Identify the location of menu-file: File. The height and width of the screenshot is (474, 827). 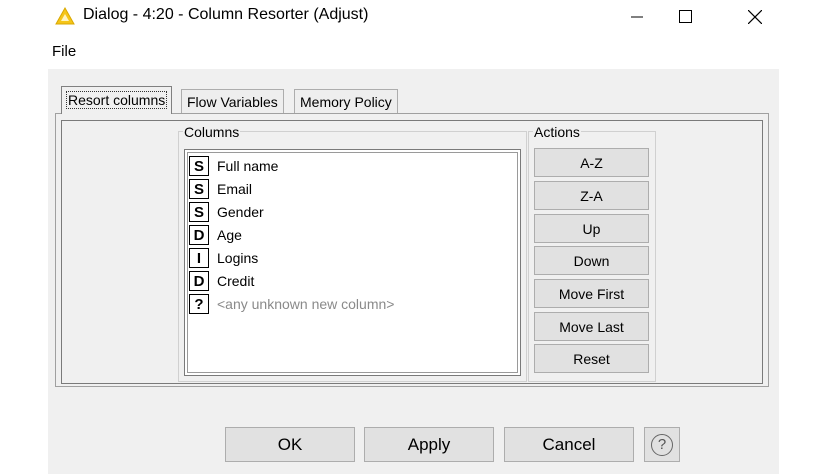
(64, 51).